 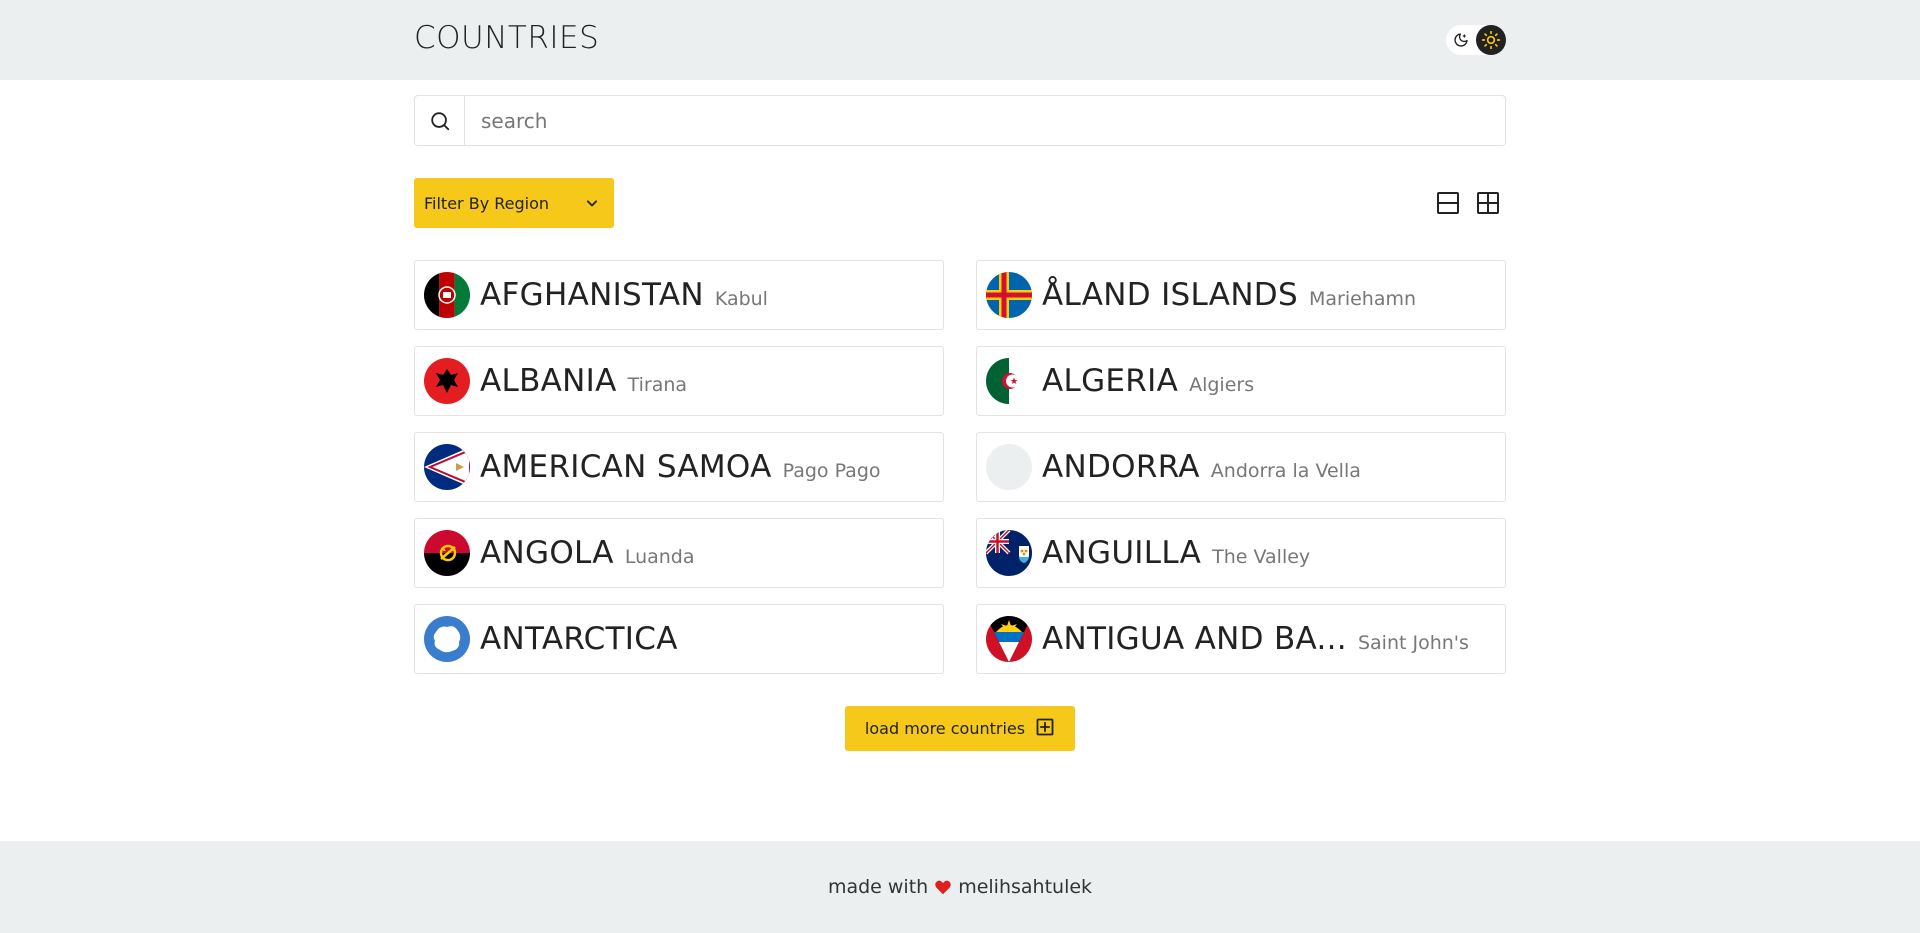 I want to click on antigua-flag-icon, so click(x=1009, y=639).